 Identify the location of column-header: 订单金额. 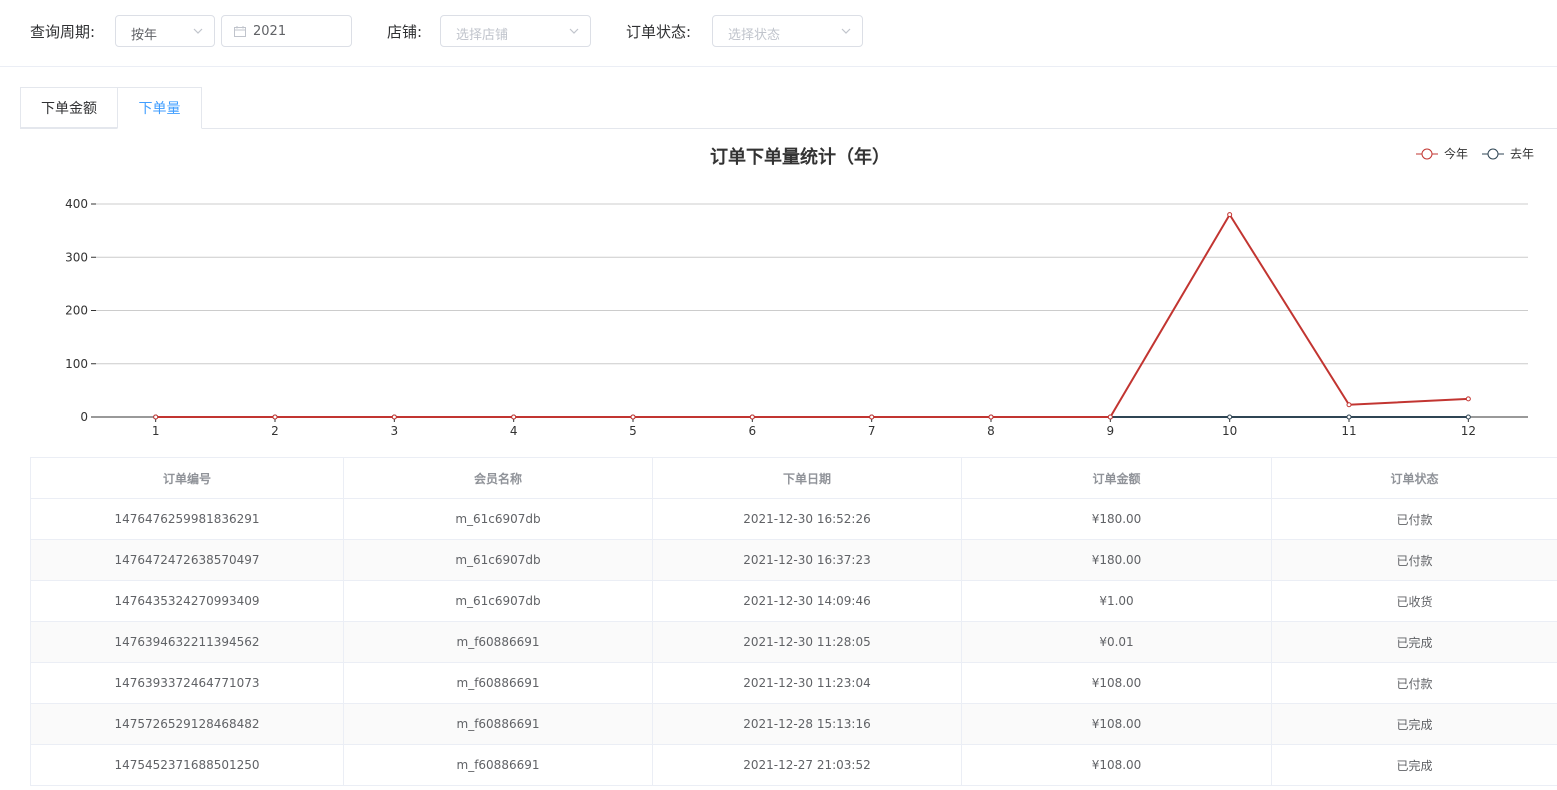
(1116, 478).